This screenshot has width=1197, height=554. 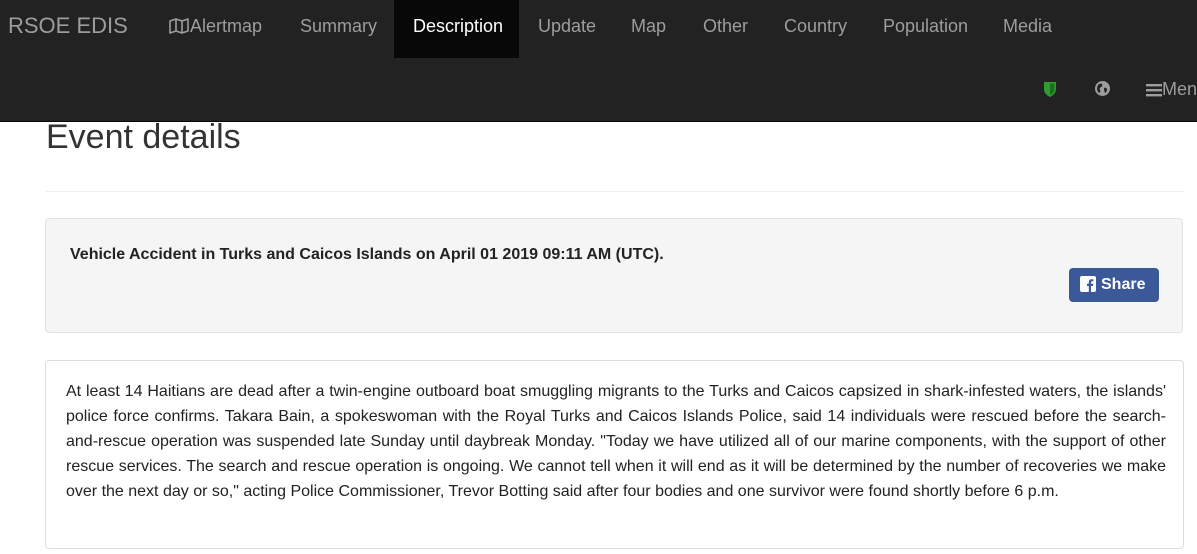 I want to click on facebook-icon, so click(x=1088, y=288).